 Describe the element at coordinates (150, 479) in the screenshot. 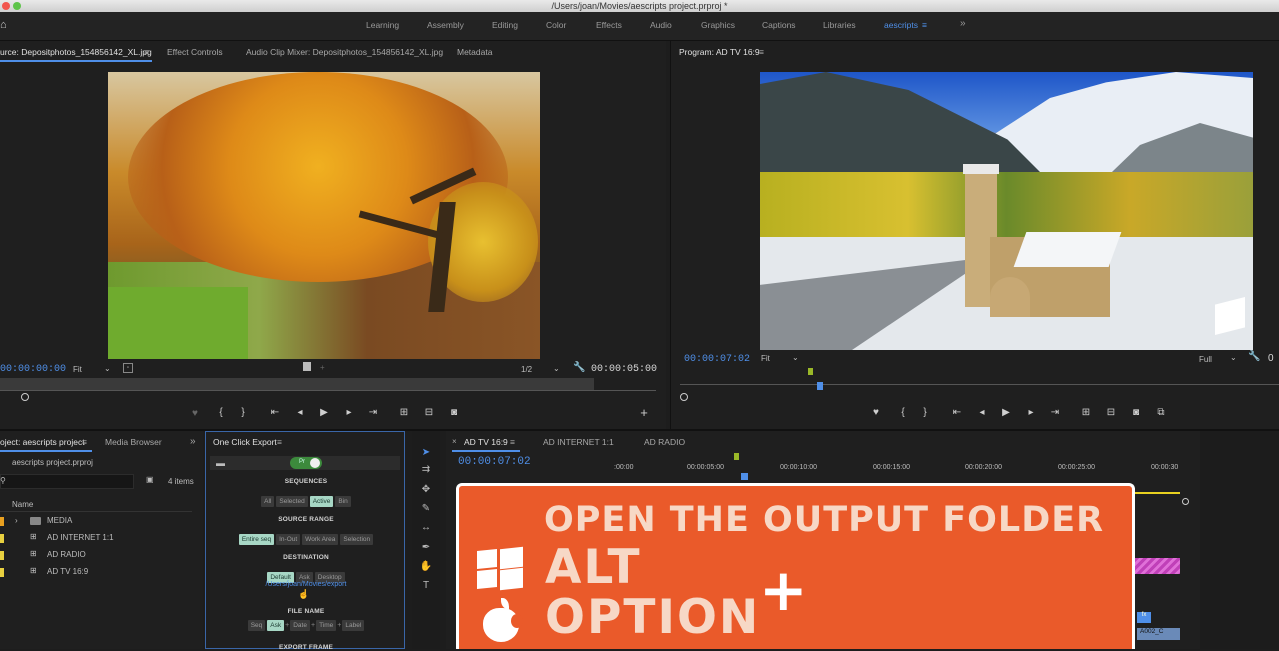

I see `new-bin-icon: ▣` at that location.